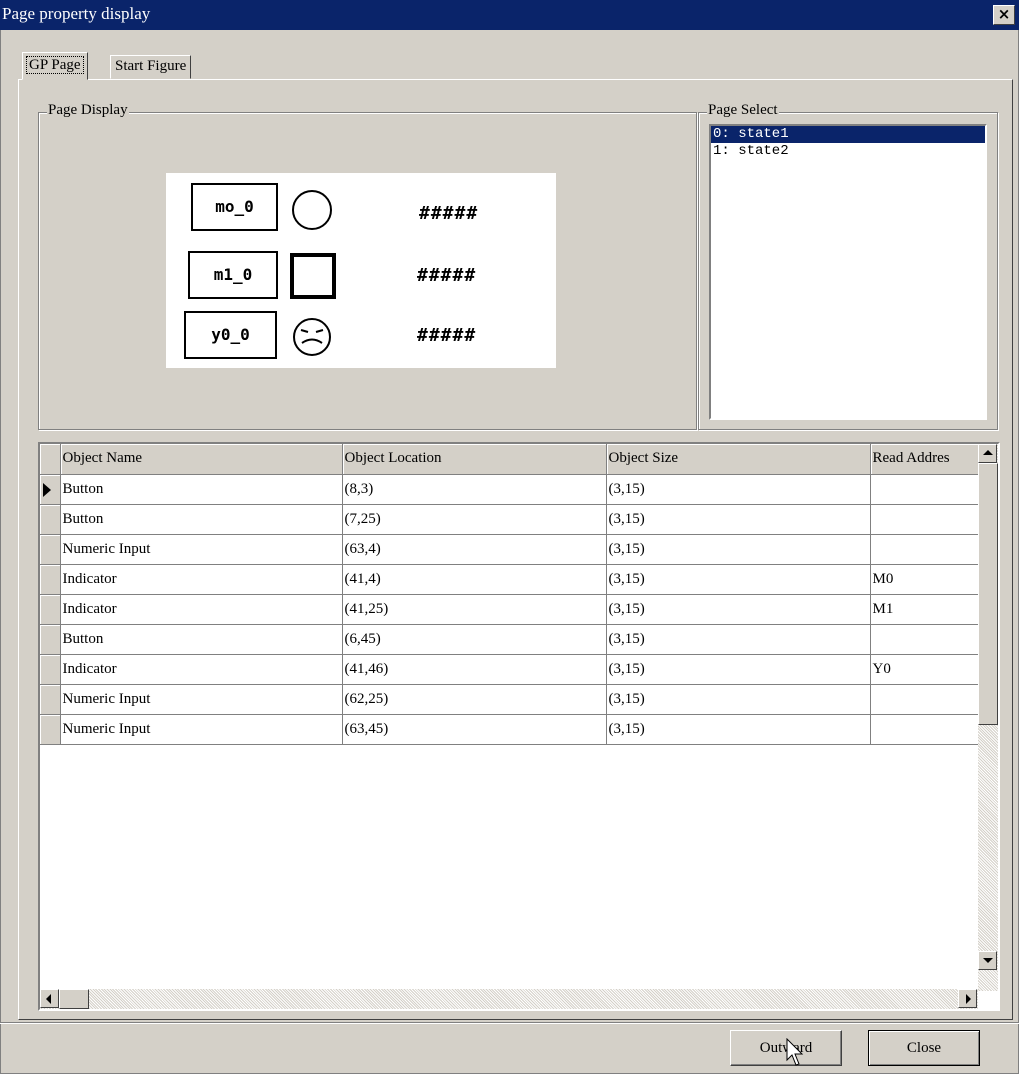 The width and height of the screenshot is (1019, 1074). I want to click on corner-header, so click(50, 459).